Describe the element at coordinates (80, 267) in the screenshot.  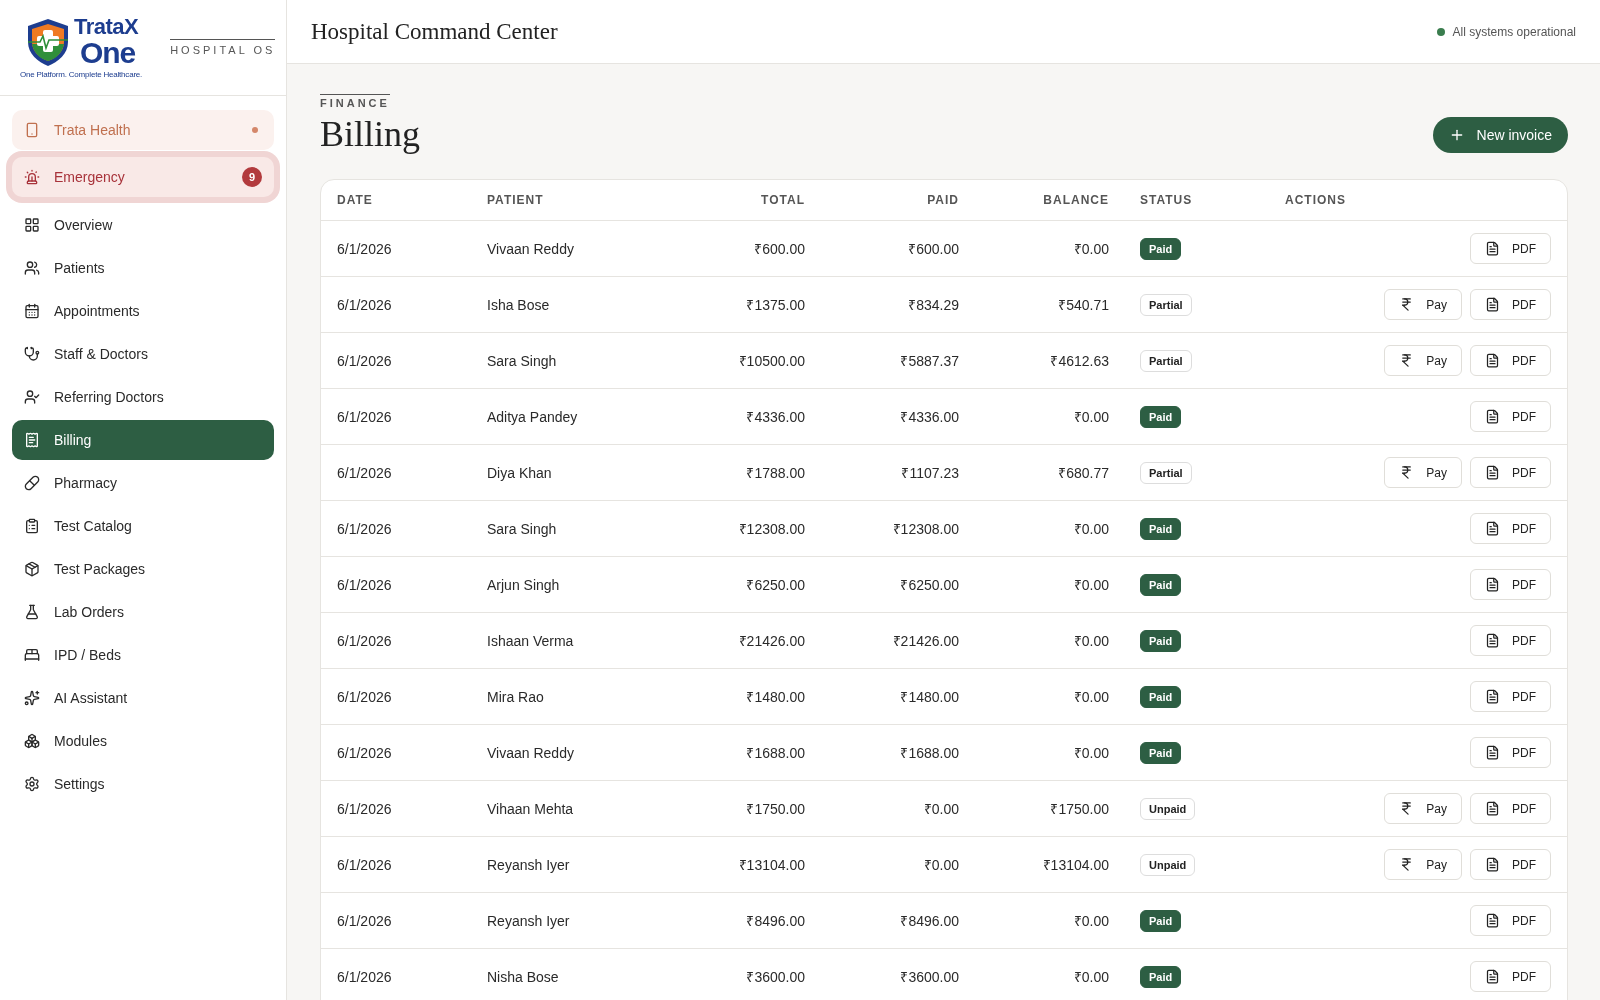
I see `sidebar-item-label: Patients` at that location.